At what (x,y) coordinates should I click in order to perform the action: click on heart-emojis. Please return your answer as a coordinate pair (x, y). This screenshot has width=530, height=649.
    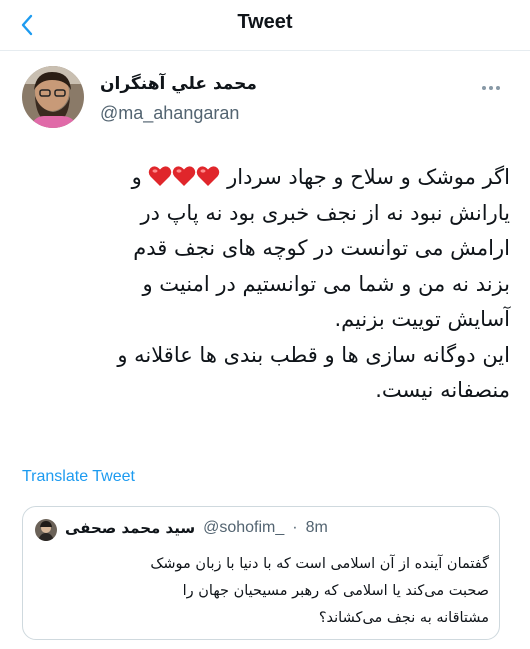
    Looking at the image, I should click on (184, 176).